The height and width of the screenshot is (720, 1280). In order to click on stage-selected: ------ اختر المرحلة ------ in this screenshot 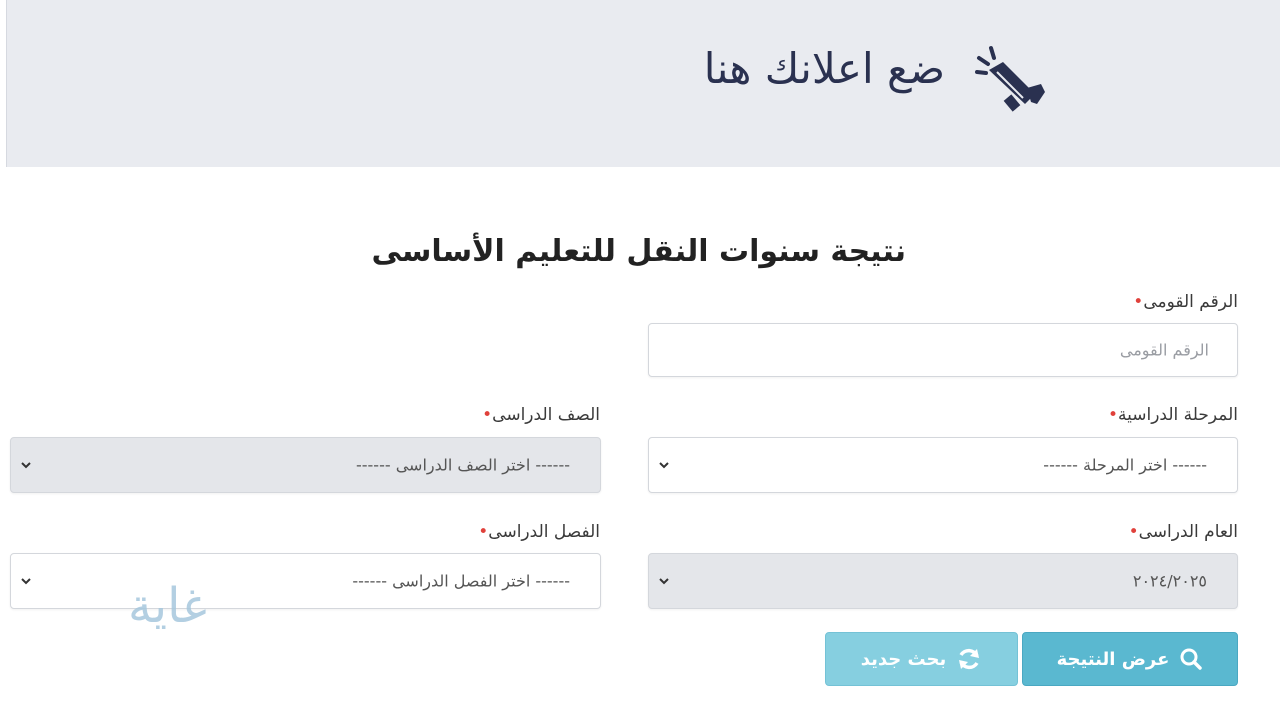, I will do `click(1125, 465)`.